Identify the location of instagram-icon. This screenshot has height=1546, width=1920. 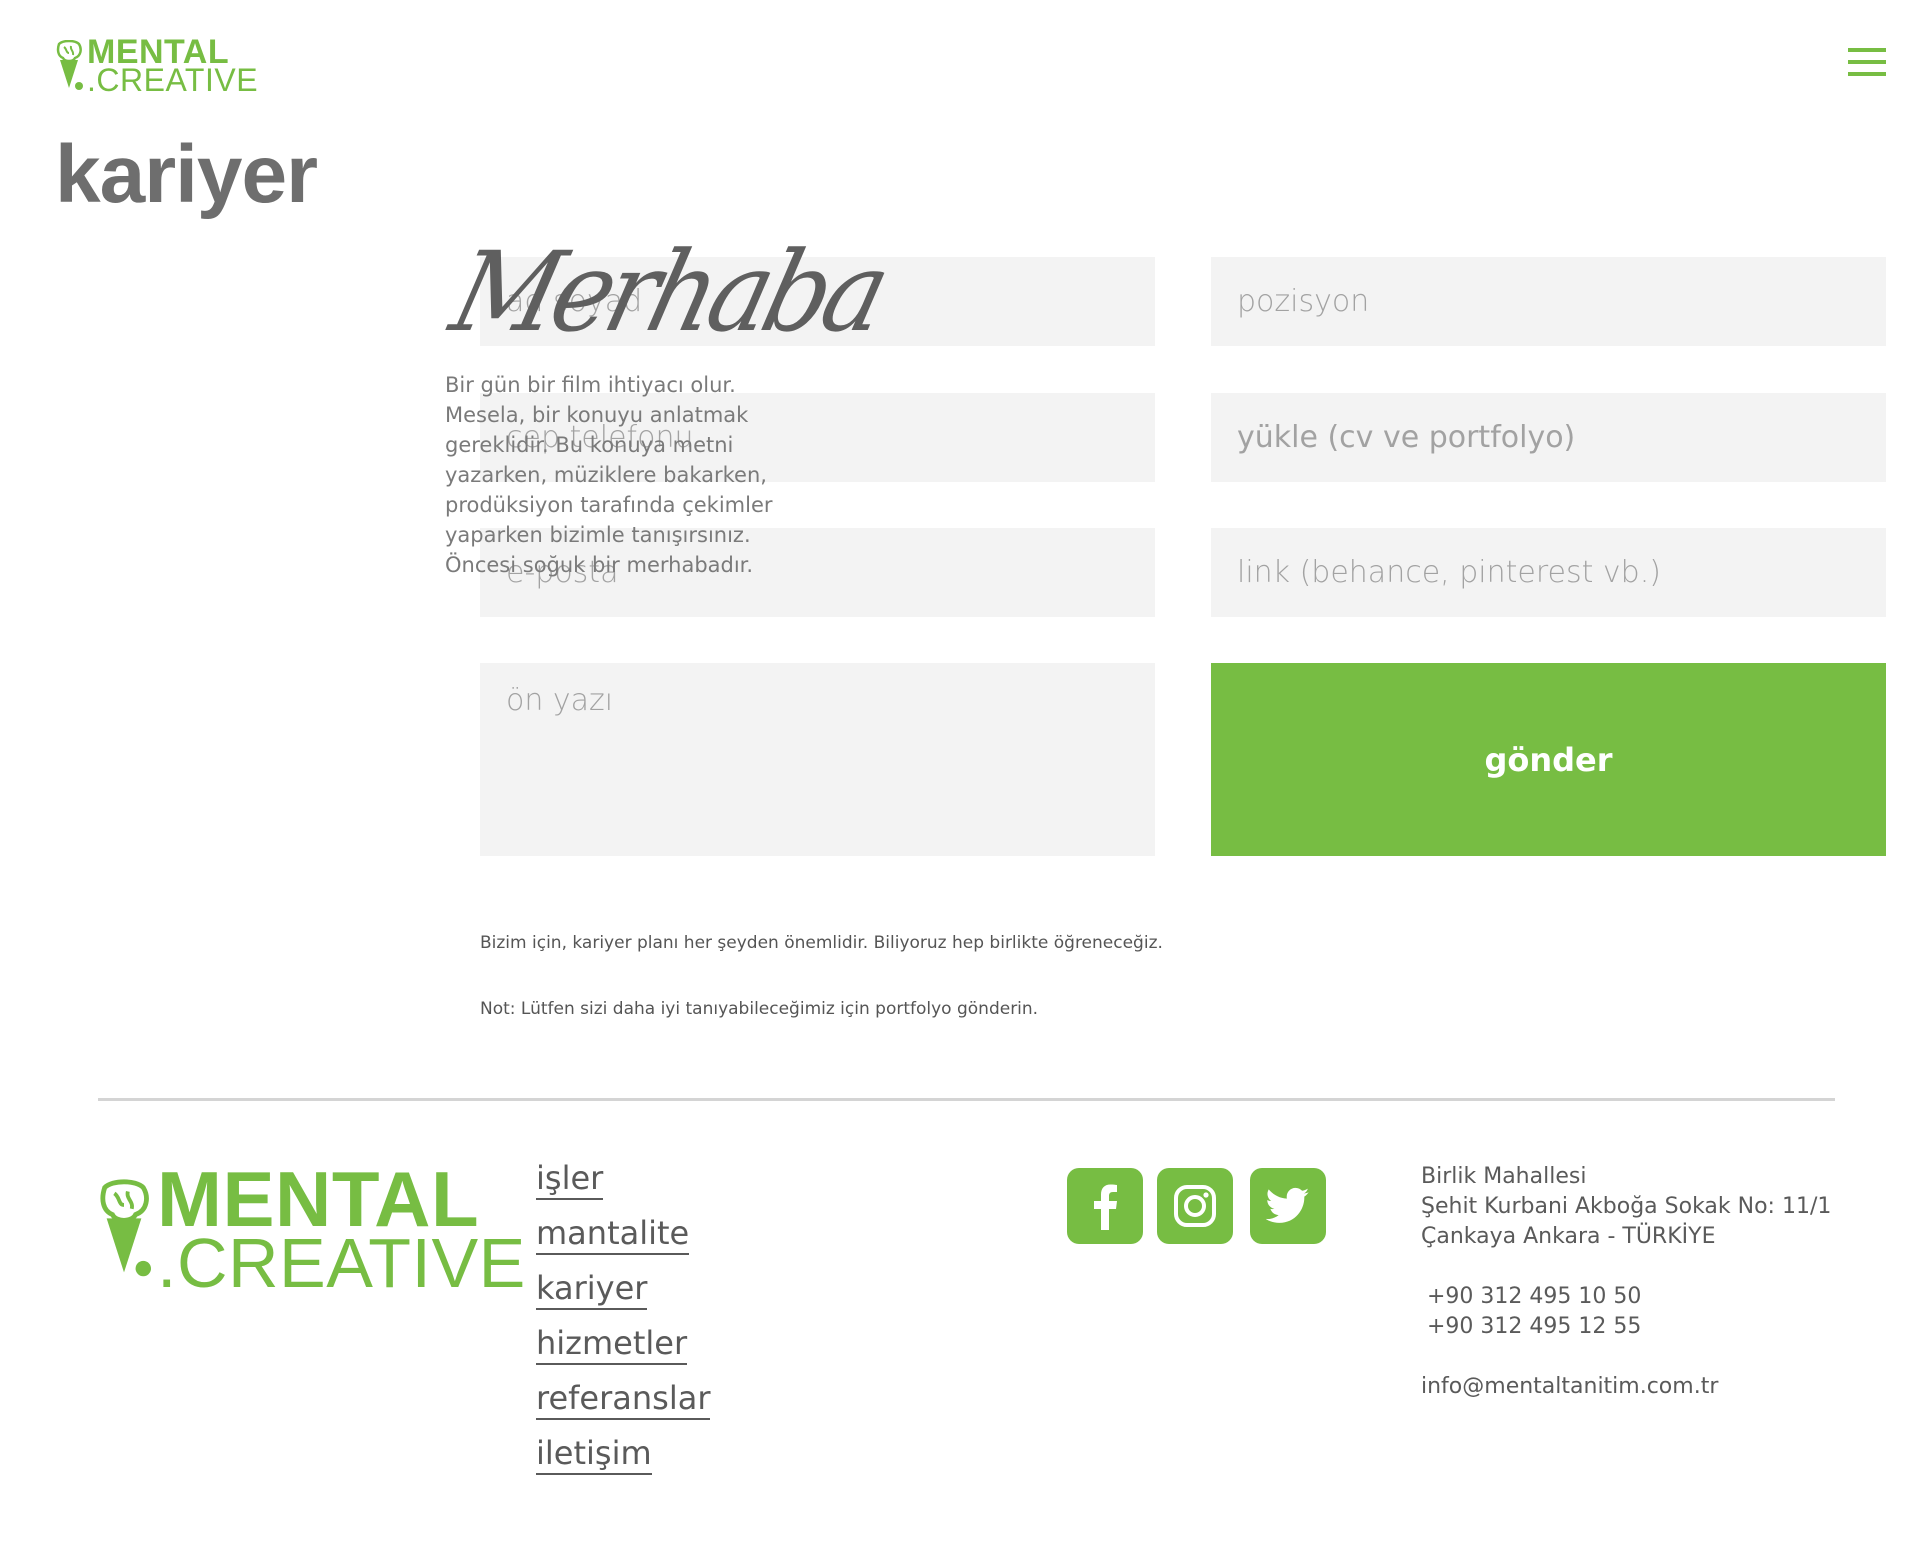
(1195, 1206).